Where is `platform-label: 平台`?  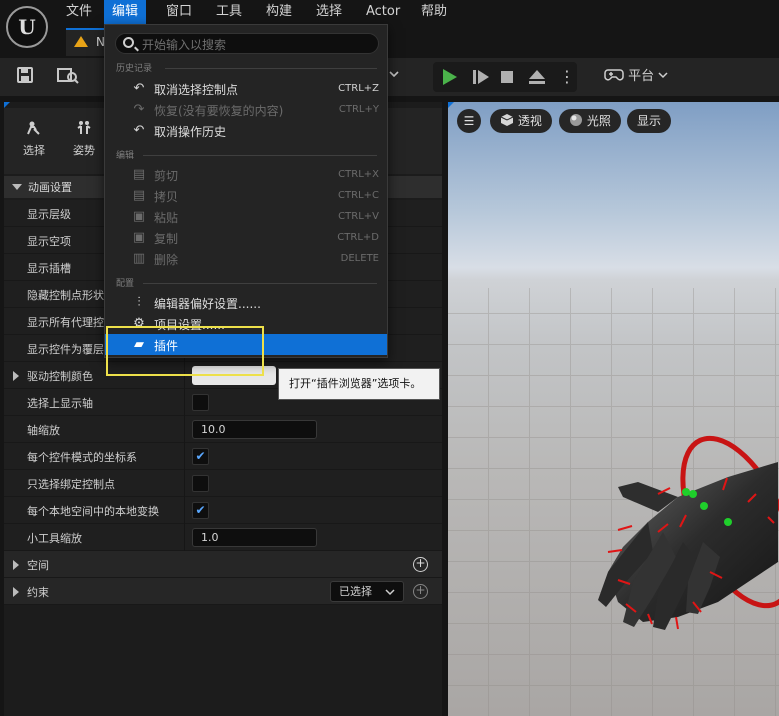
platform-label: 平台 is located at coordinates (641, 76).